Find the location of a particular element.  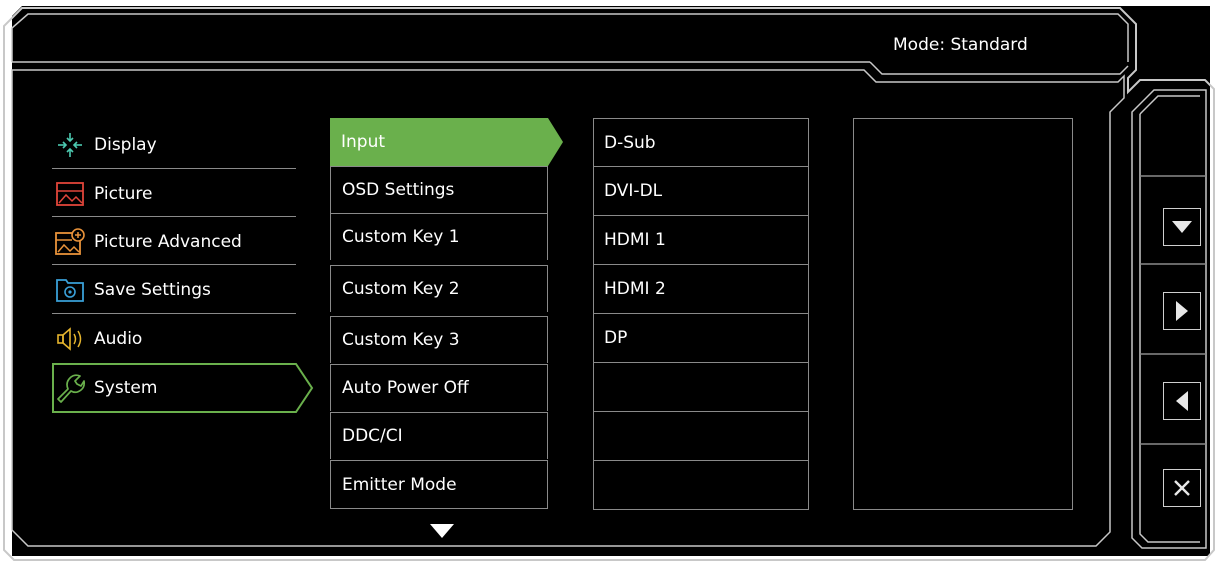

submenu-item-label: Emitter Mode is located at coordinates (399, 484).